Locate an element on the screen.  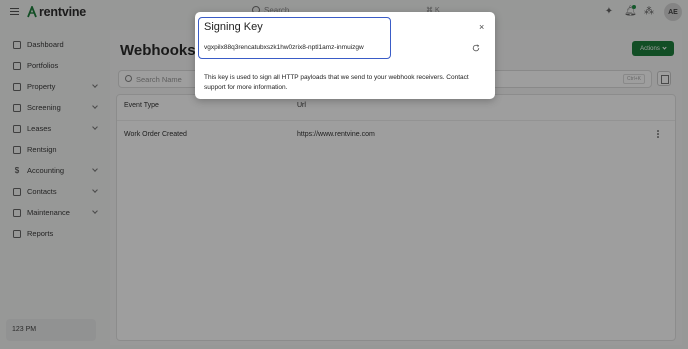
refresh-icon is located at coordinates (476, 48).